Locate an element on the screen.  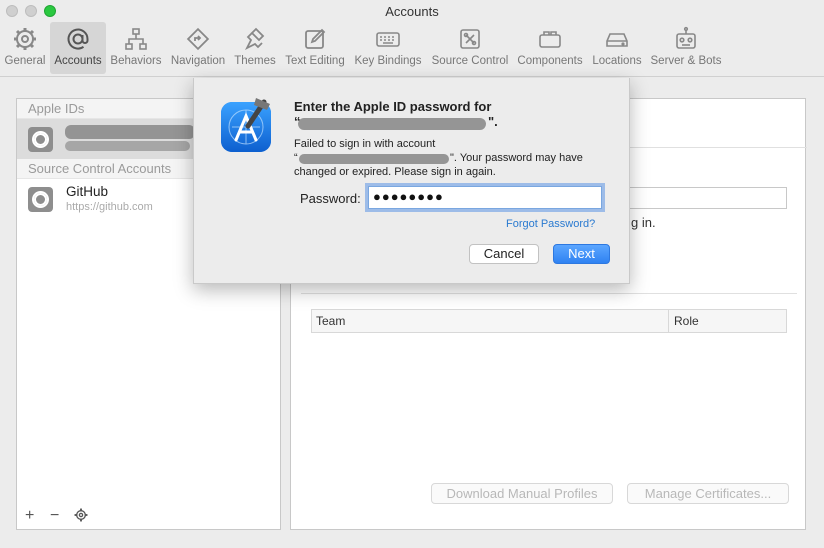
tab-label: Source Control is located at coordinates (470, 61).